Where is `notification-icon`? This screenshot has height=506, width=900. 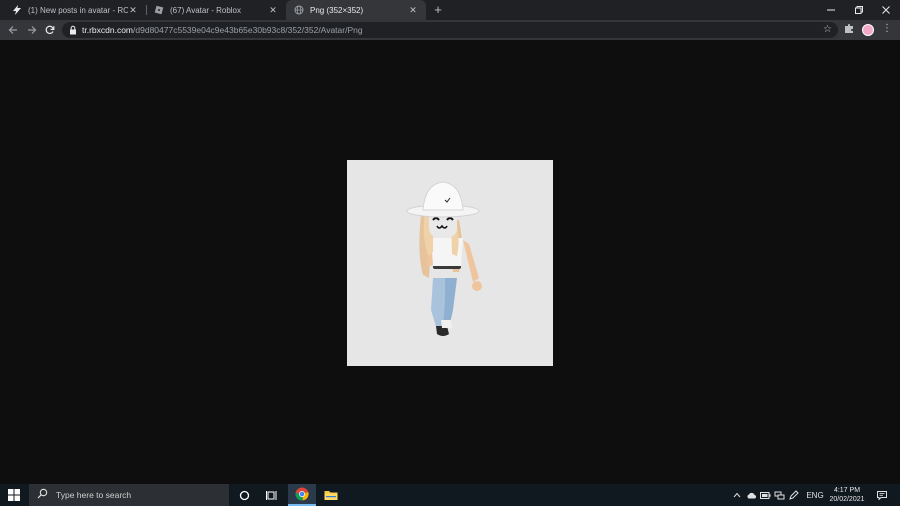
notification-icon is located at coordinates (882, 495).